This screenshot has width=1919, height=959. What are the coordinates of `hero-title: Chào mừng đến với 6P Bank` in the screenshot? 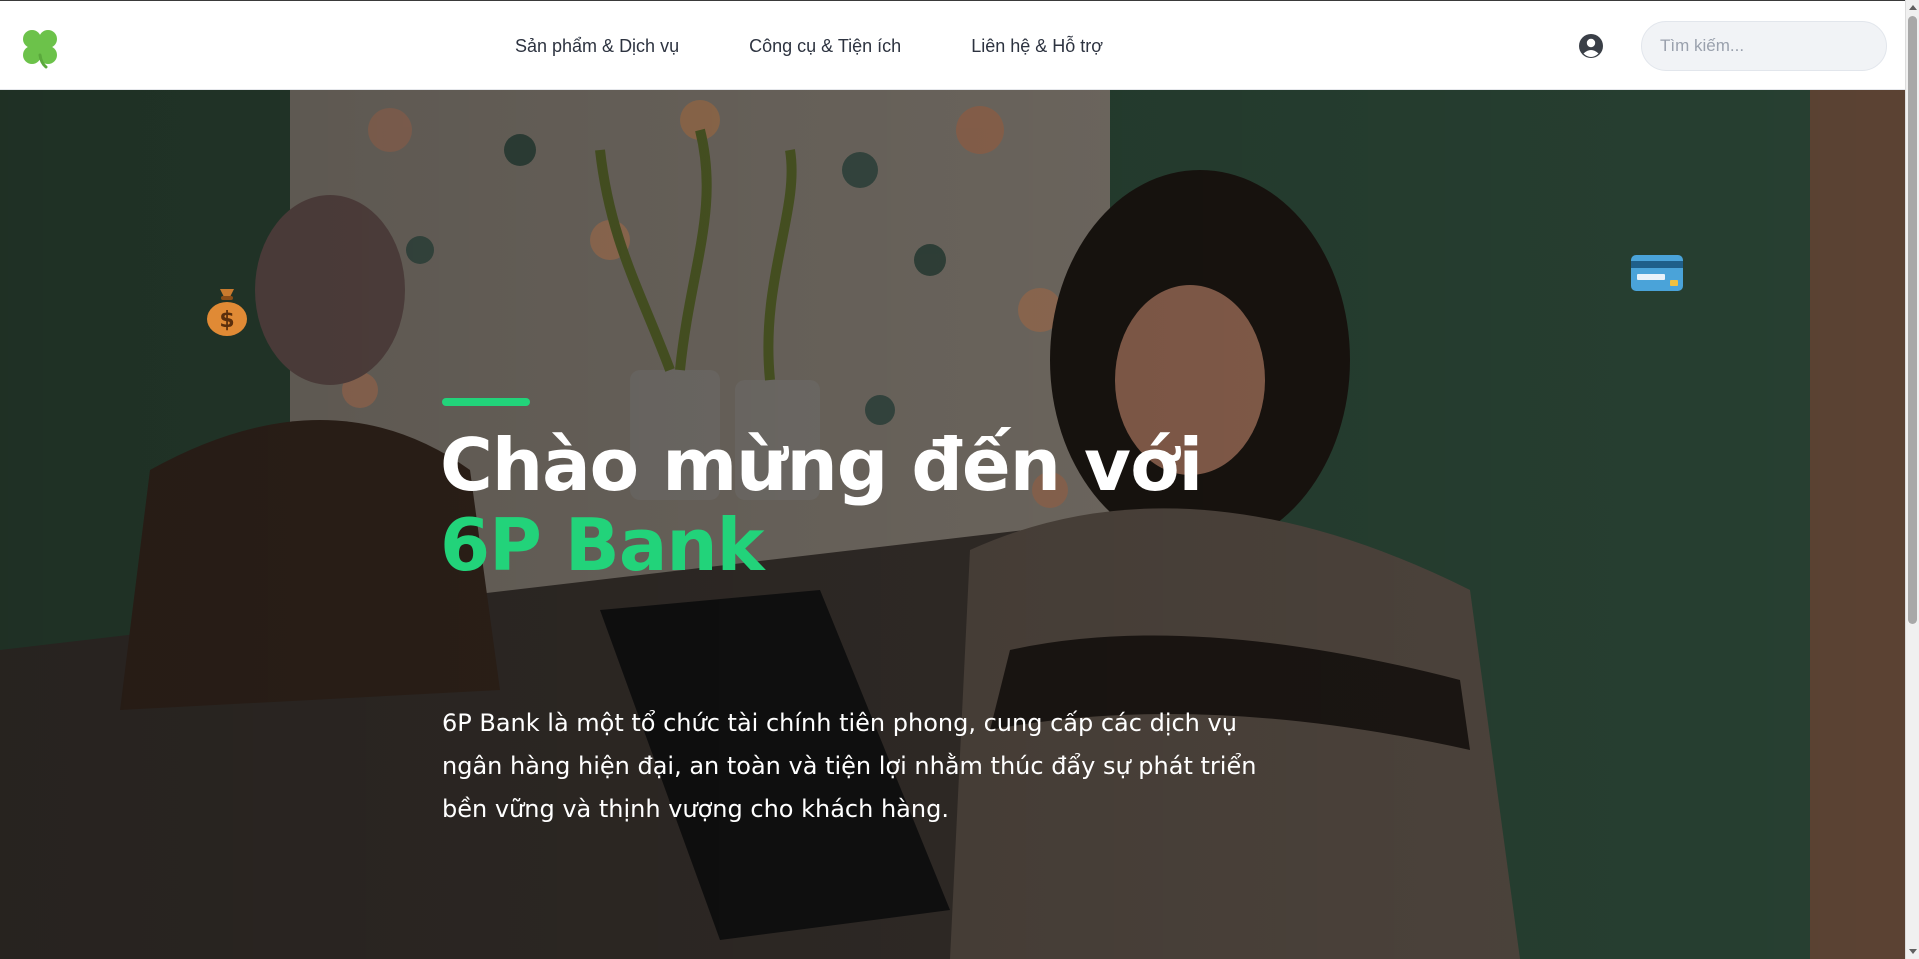 It's located at (821, 505).